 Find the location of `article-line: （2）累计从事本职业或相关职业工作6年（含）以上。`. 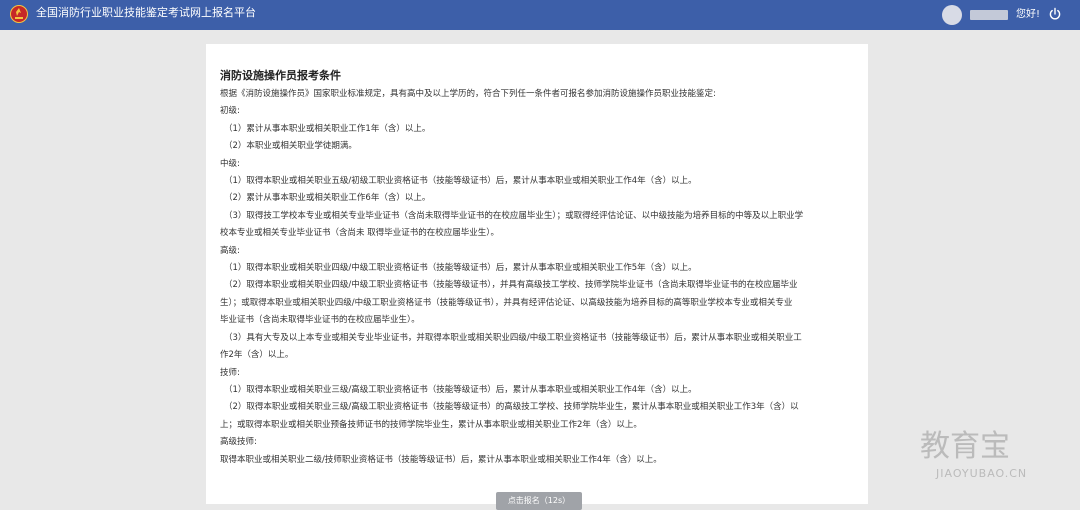

article-line: （2）累计从事本职业或相关职业工作6年（含）以上。 is located at coordinates (327, 198).